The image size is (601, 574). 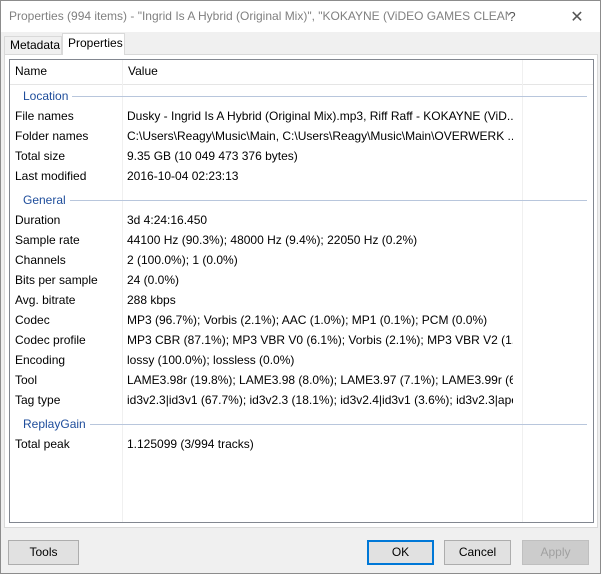 I want to click on property-value: 1.125099 (3/994 tracks), so click(x=190, y=444).